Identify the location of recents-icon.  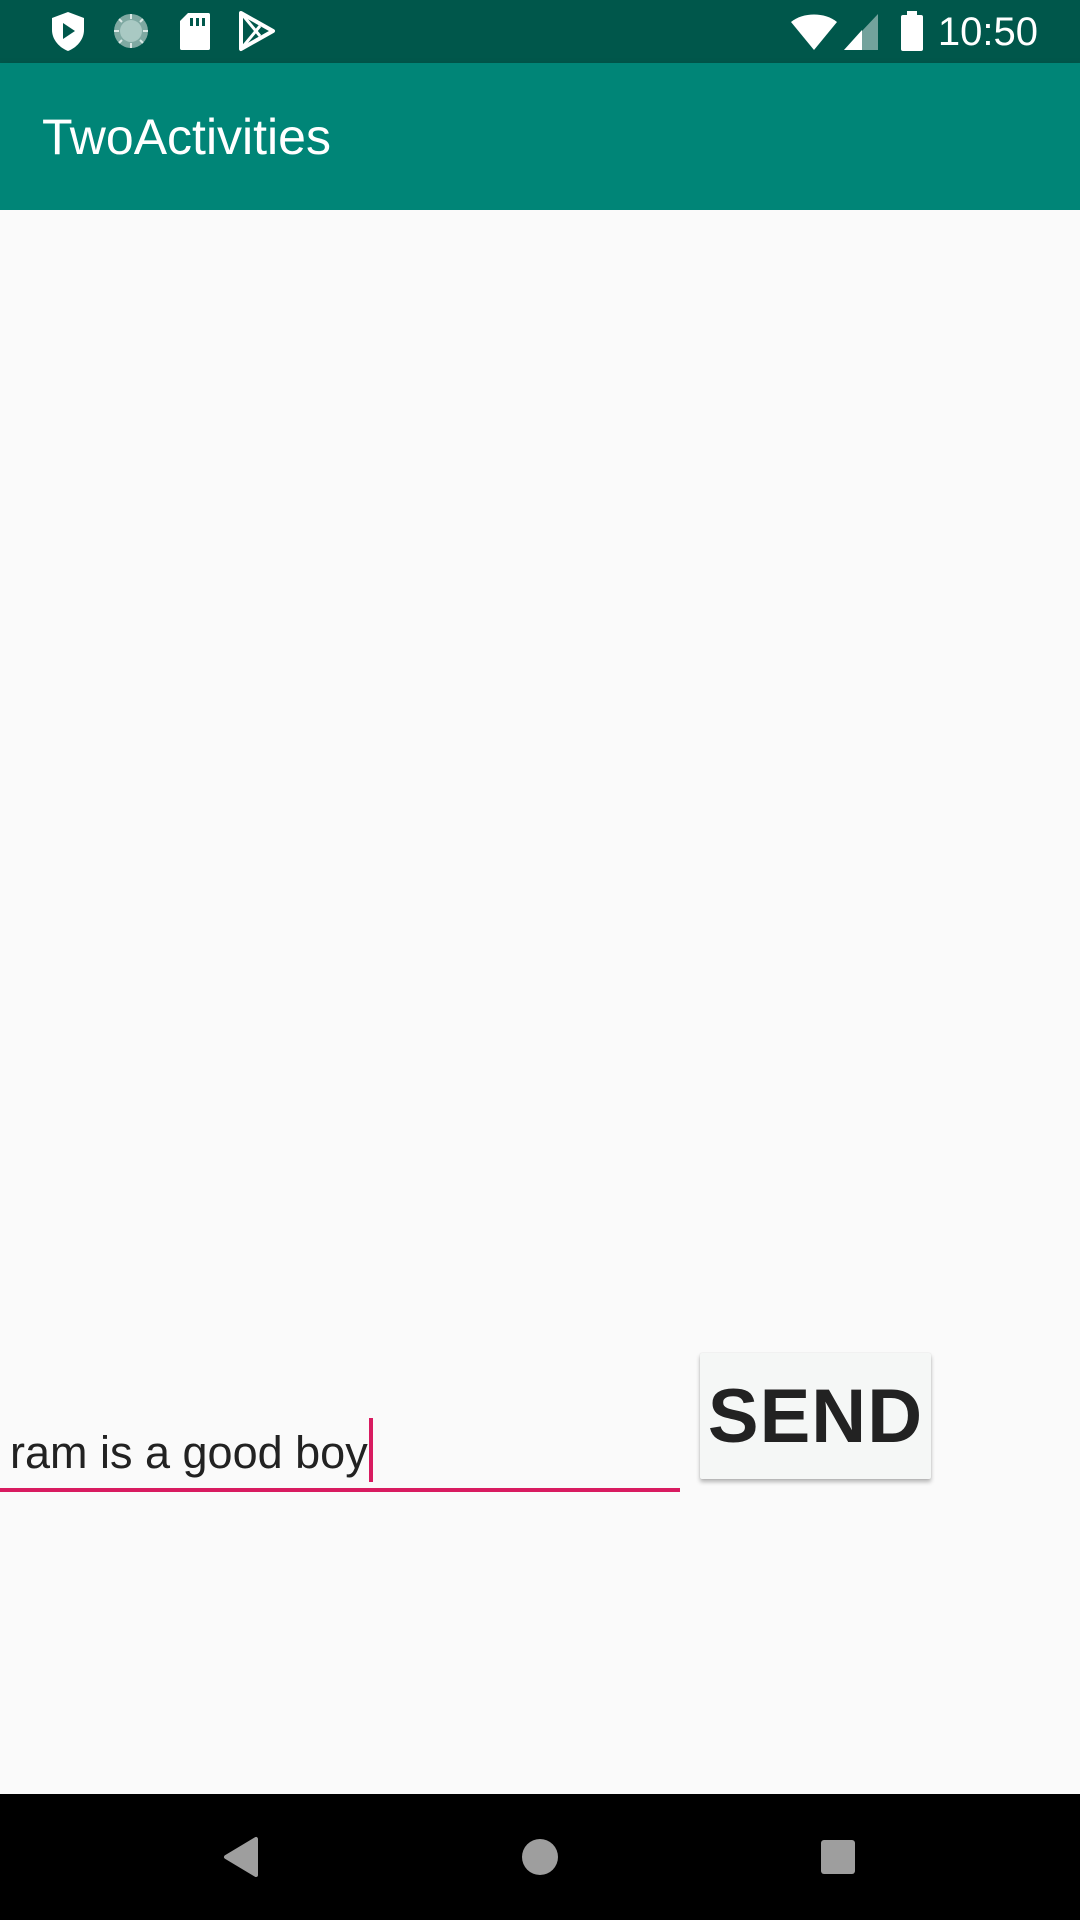
(838, 1857).